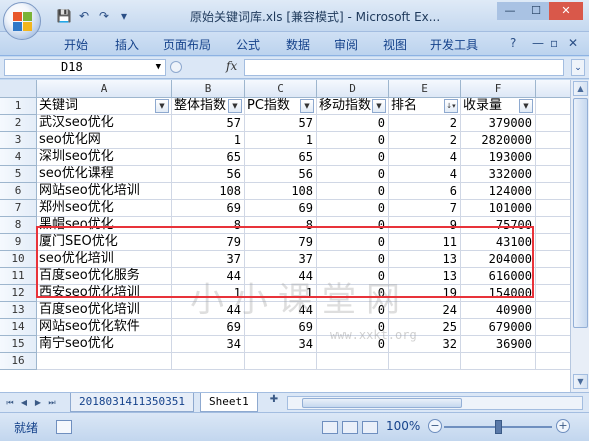 The width and height of the screenshot is (589, 441). Describe the element at coordinates (451, 106) in the screenshot. I see `sort-filter-icon: ↓▾` at that location.